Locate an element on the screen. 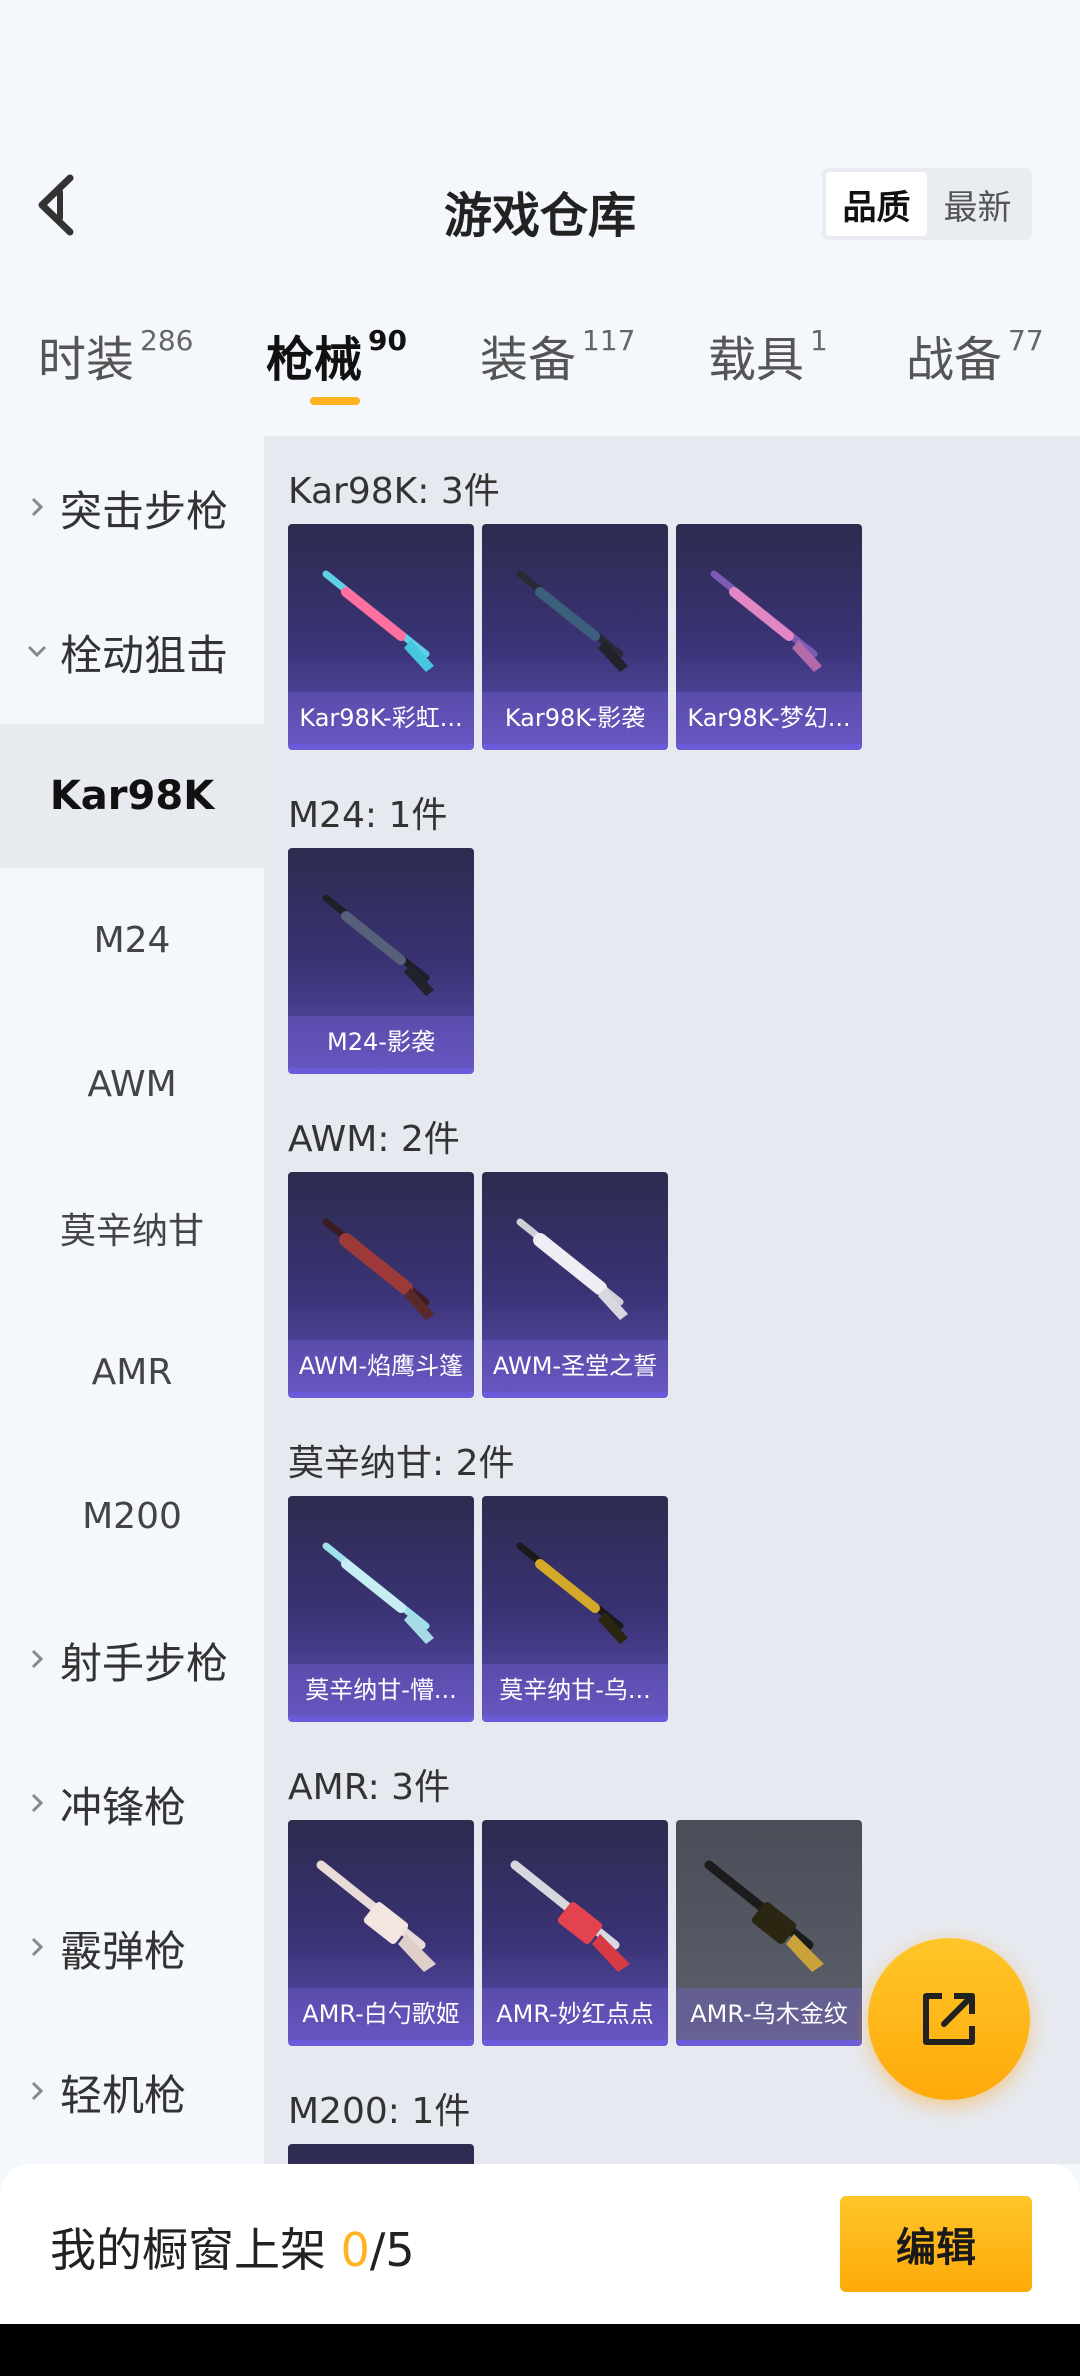 The width and height of the screenshot is (1080, 2376). tab-count: 77 is located at coordinates (1026, 340).